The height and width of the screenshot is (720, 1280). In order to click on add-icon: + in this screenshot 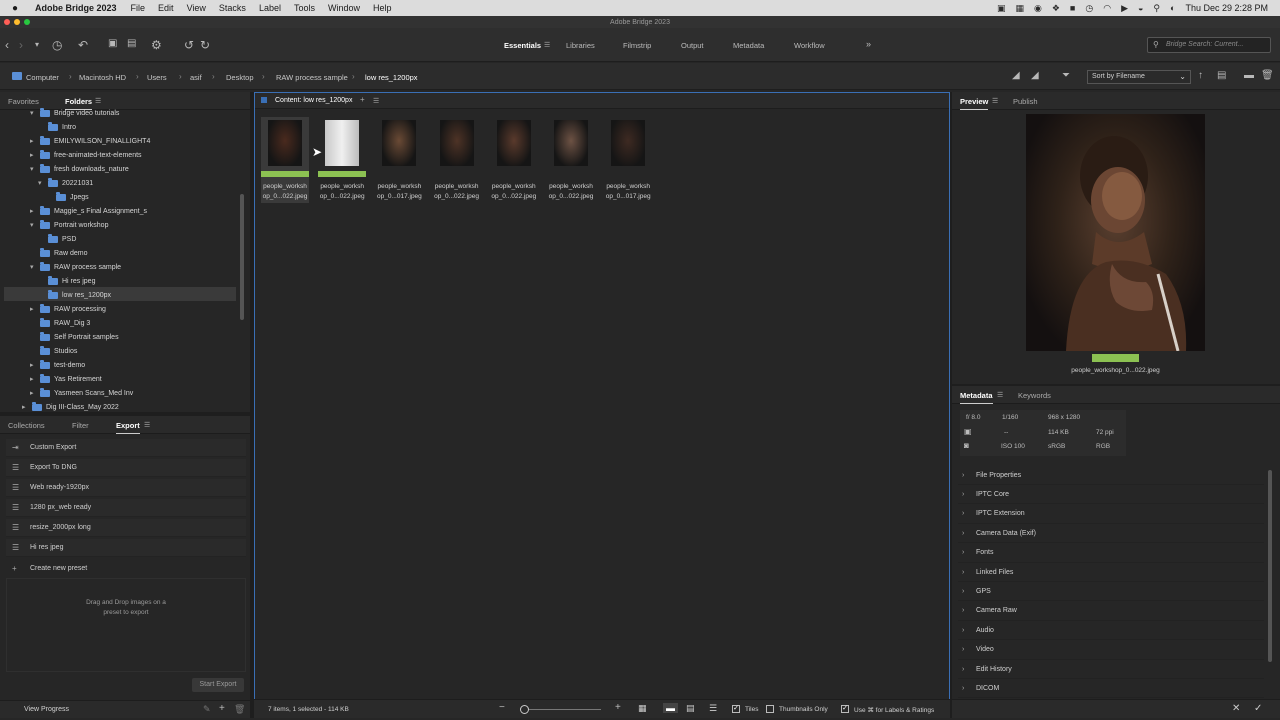, I will do `click(222, 708)`.